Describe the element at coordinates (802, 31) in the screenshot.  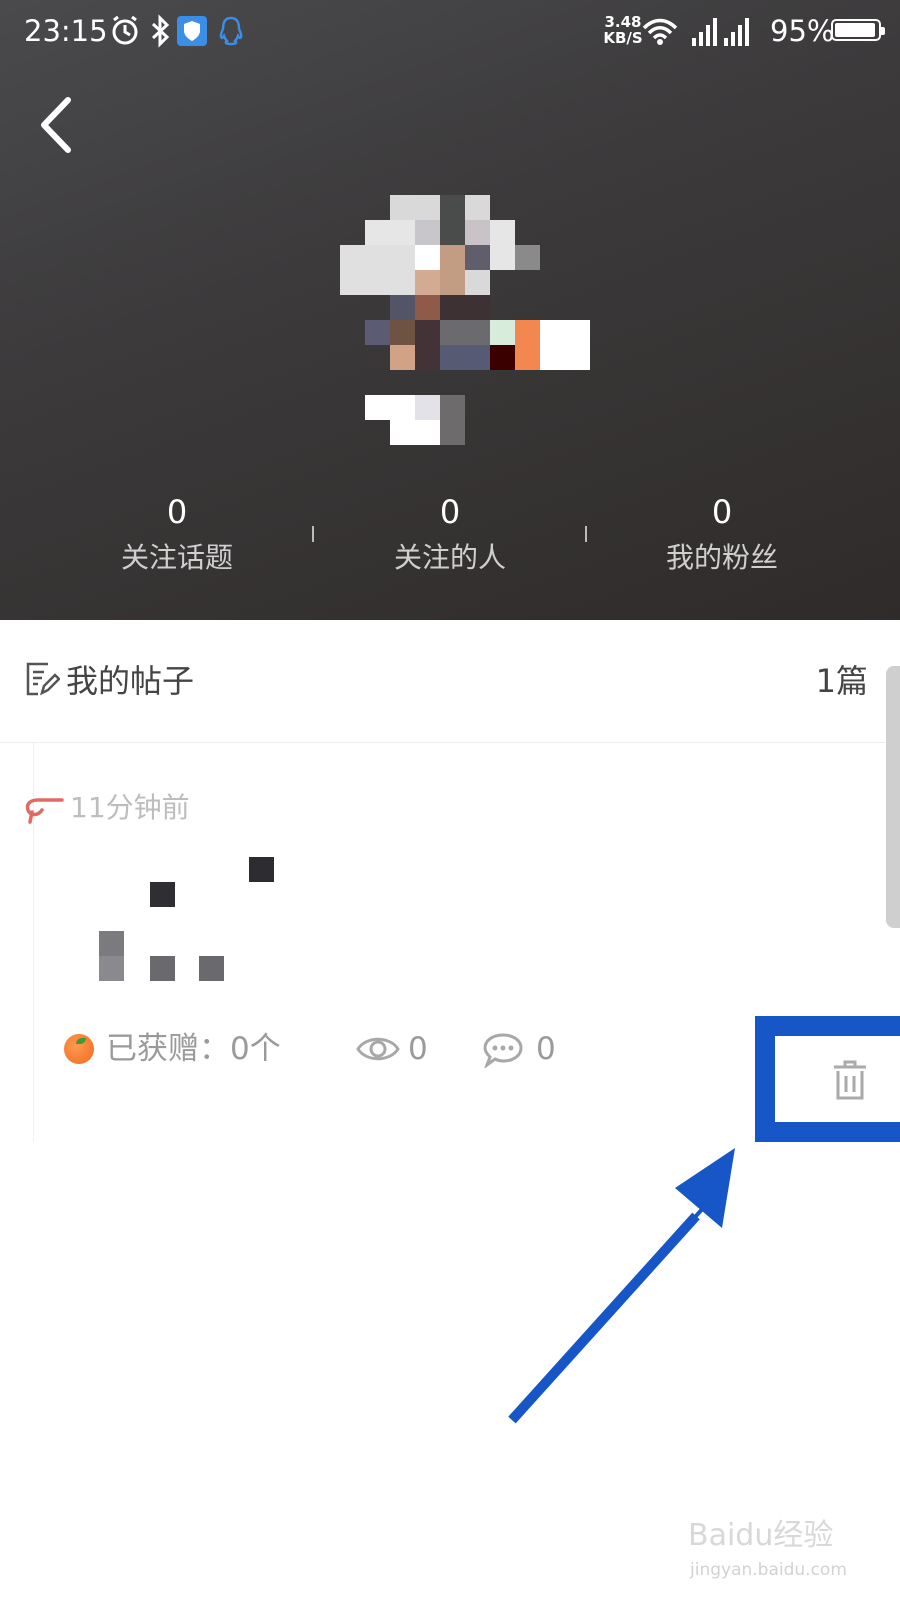
I see `battery-percent: 95%` at that location.